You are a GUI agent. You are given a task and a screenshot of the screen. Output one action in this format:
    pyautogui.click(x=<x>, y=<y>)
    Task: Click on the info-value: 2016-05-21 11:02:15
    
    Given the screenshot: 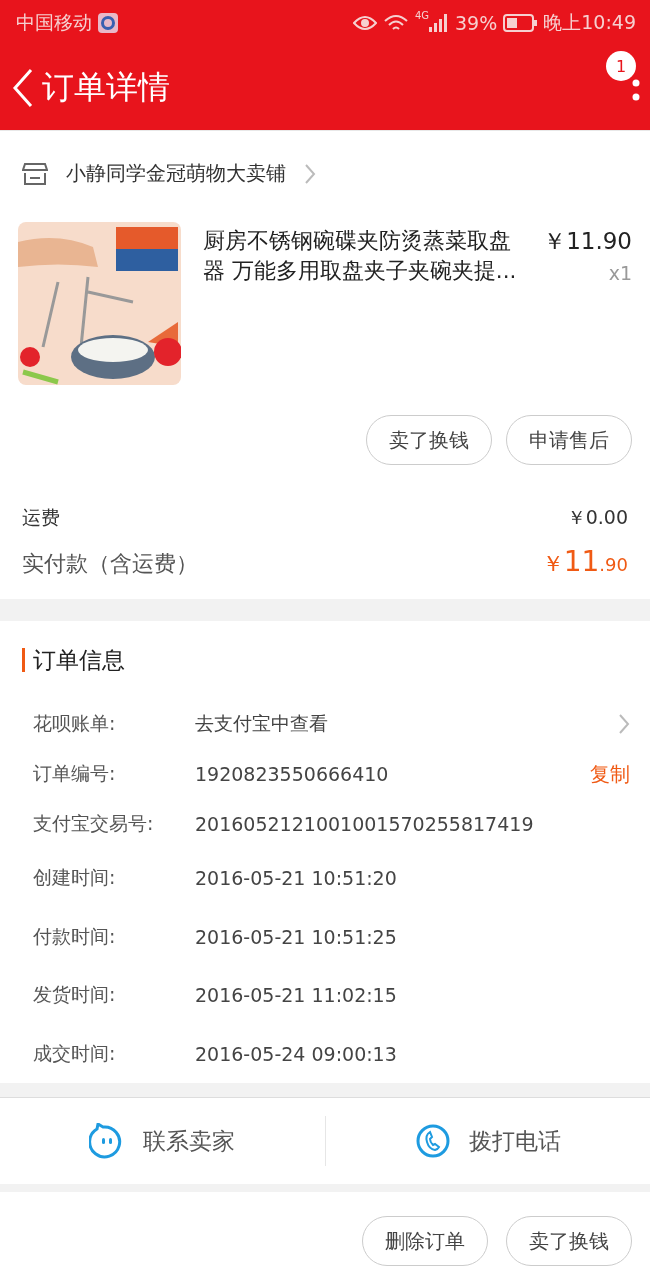 What is the action you would take?
    pyautogui.click(x=296, y=995)
    